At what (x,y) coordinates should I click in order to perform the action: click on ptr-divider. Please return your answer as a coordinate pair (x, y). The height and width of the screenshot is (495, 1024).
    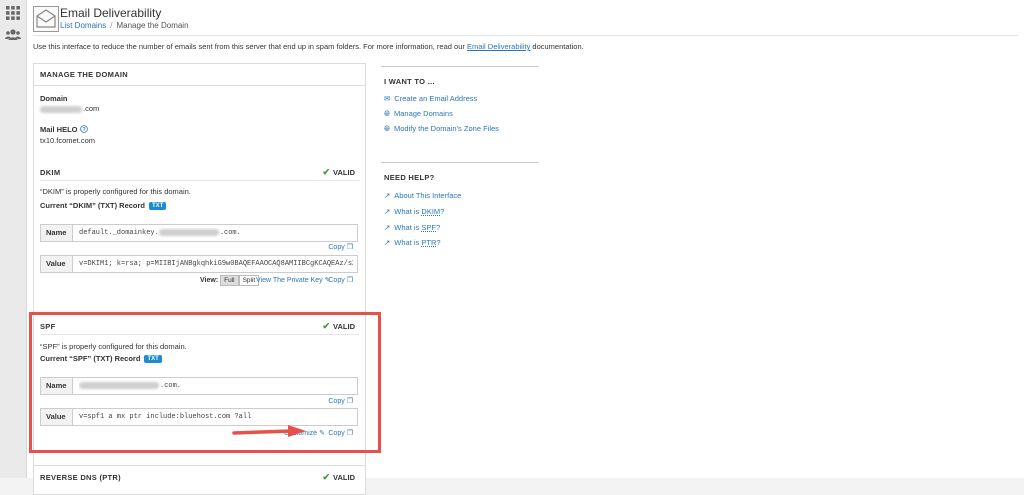
    Looking at the image, I should click on (199, 465).